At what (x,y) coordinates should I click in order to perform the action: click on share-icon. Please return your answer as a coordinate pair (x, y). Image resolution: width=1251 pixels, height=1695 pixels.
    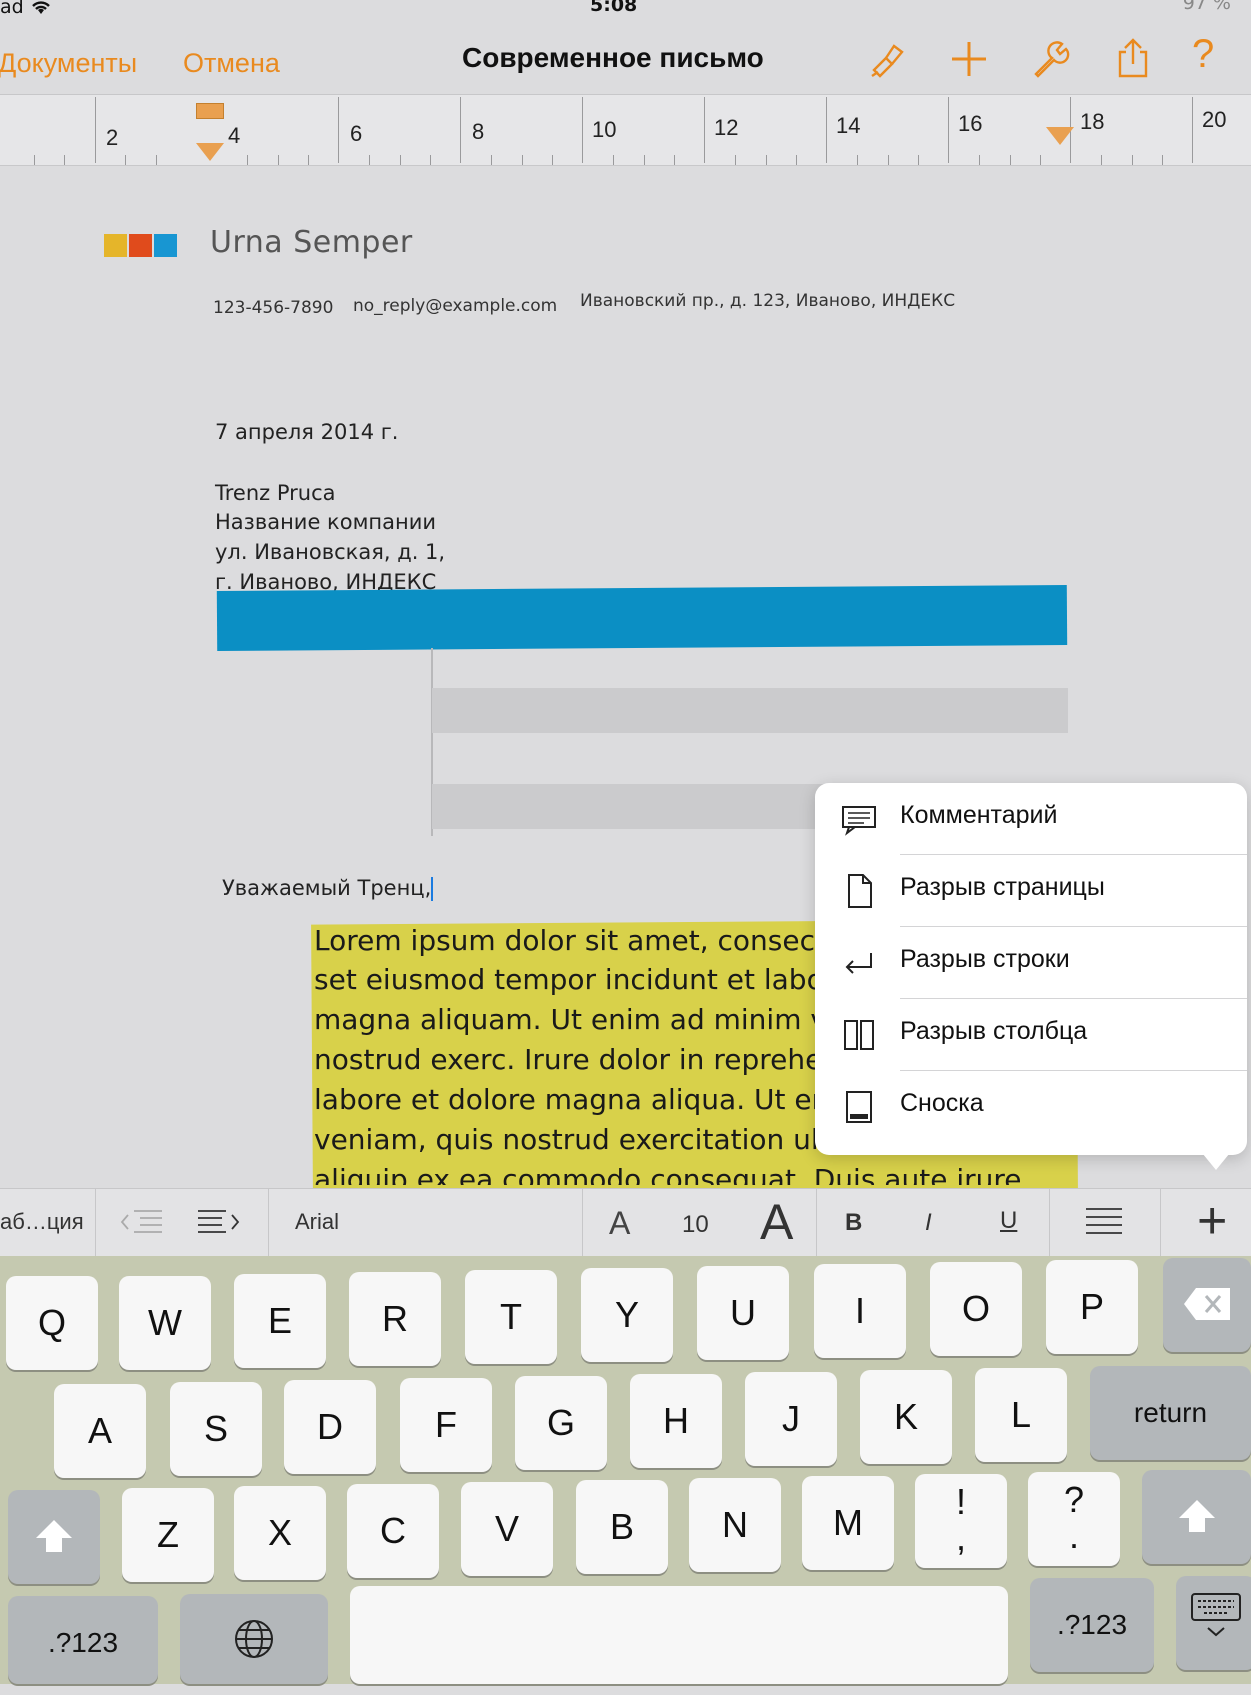
    Looking at the image, I should click on (1133, 59).